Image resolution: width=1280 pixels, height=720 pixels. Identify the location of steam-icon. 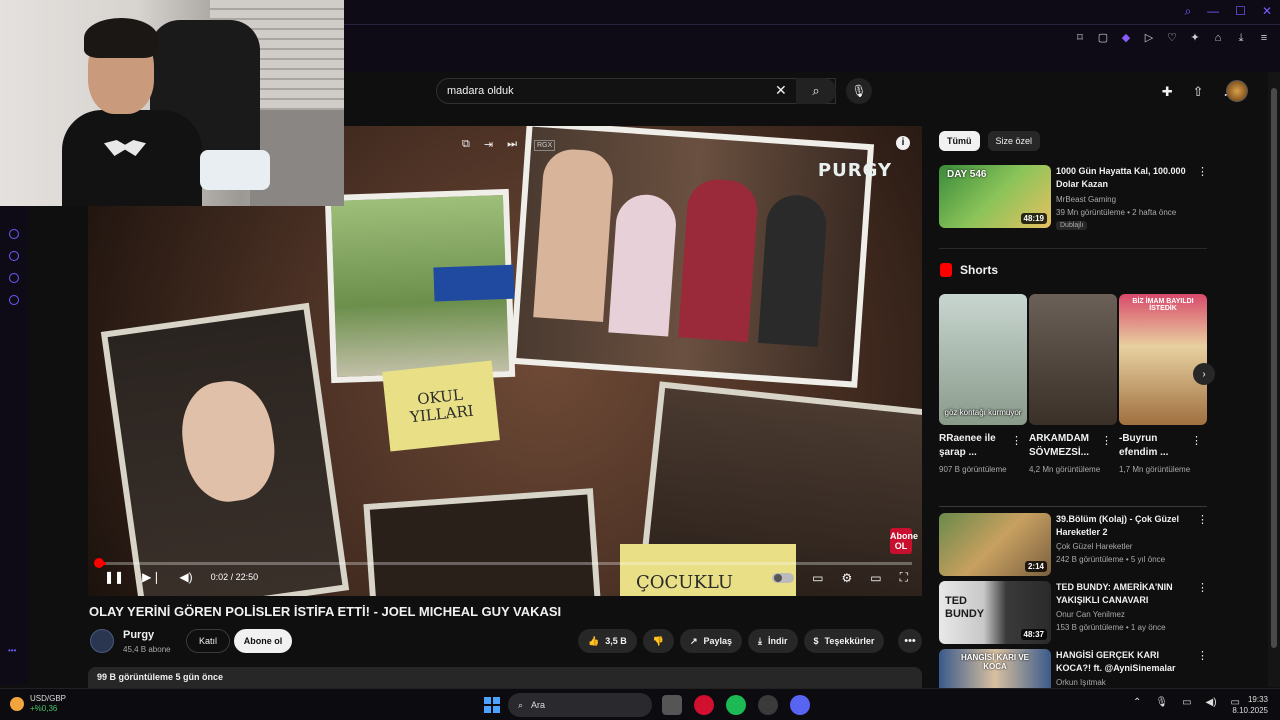
(768, 705).